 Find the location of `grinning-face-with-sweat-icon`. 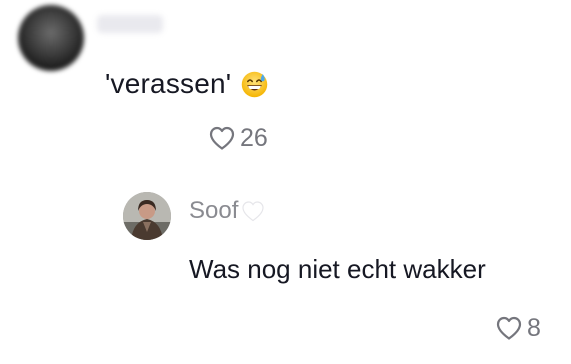

grinning-face-with-sweat-icon is located at coordinates (254, 84).